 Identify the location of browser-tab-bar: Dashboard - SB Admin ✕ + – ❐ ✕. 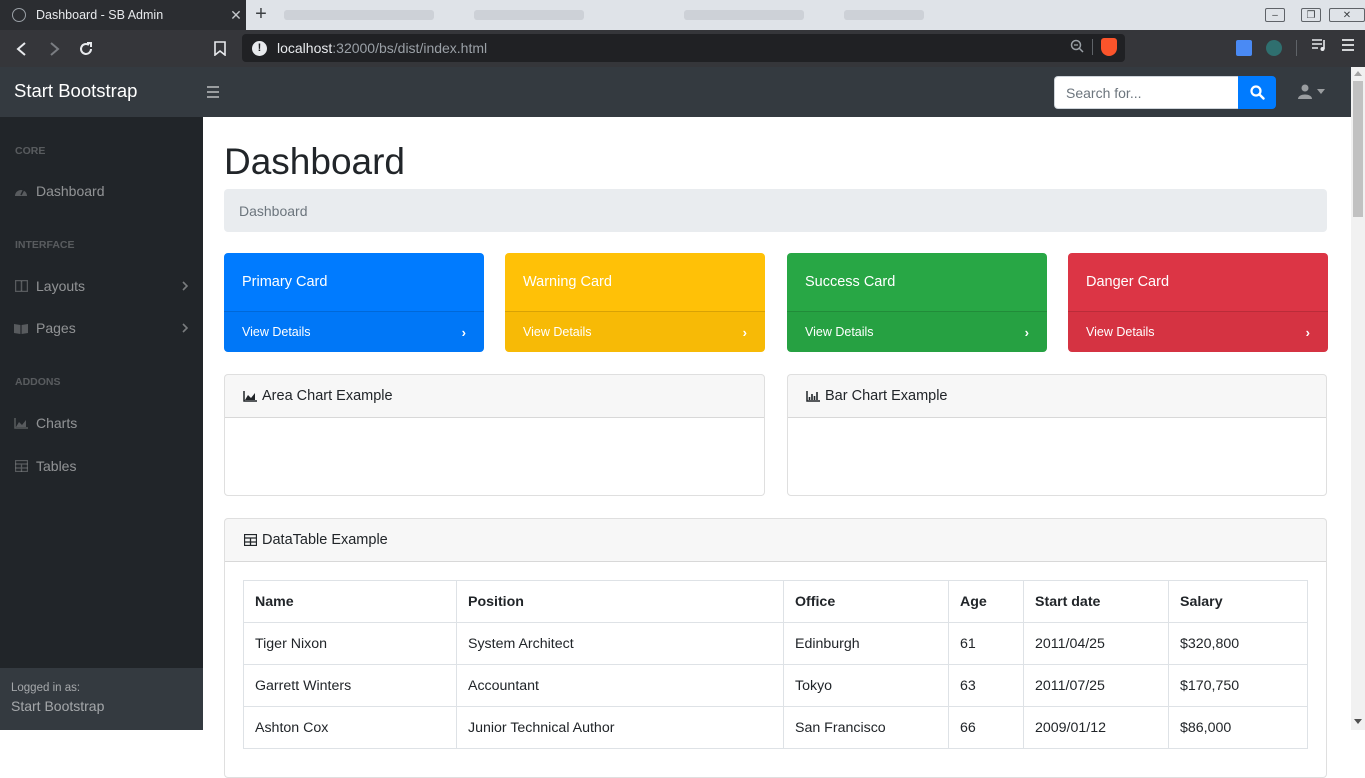
(682, 15).